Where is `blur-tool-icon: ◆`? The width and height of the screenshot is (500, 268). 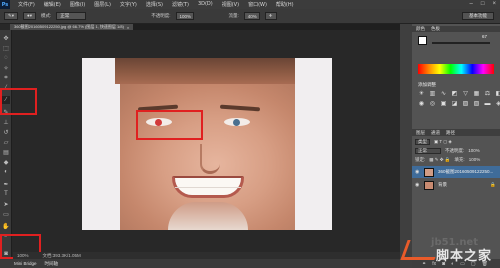
blur-tool-icon: ◆ is located at coordinates (6, 162).